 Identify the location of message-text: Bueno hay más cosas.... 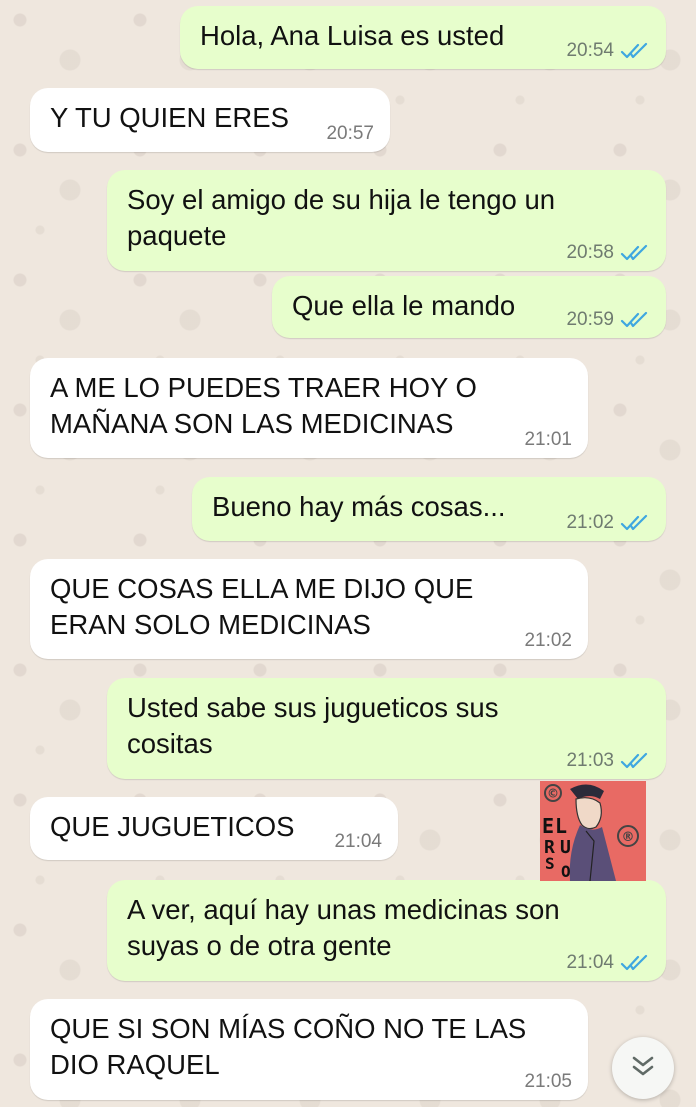
(359, 506).